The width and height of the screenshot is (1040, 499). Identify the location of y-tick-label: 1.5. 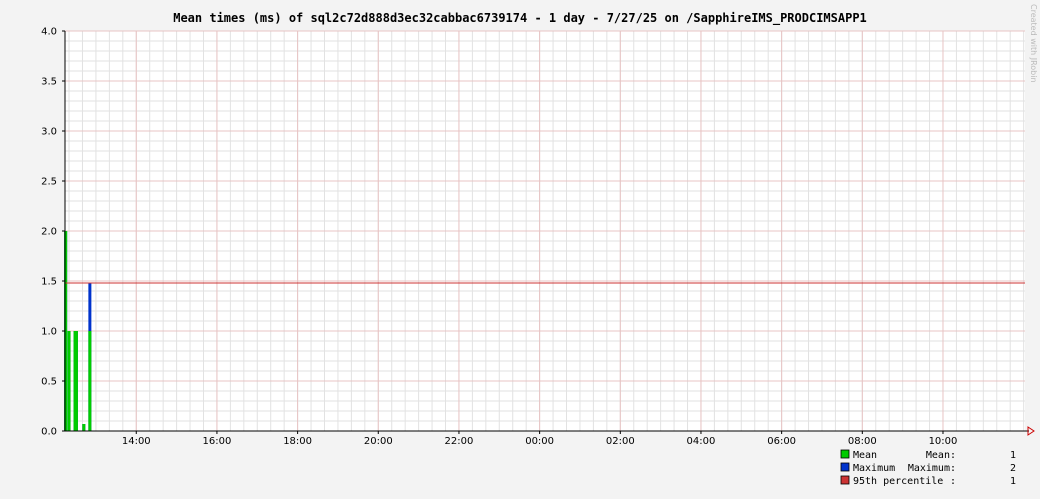
(49, 282).